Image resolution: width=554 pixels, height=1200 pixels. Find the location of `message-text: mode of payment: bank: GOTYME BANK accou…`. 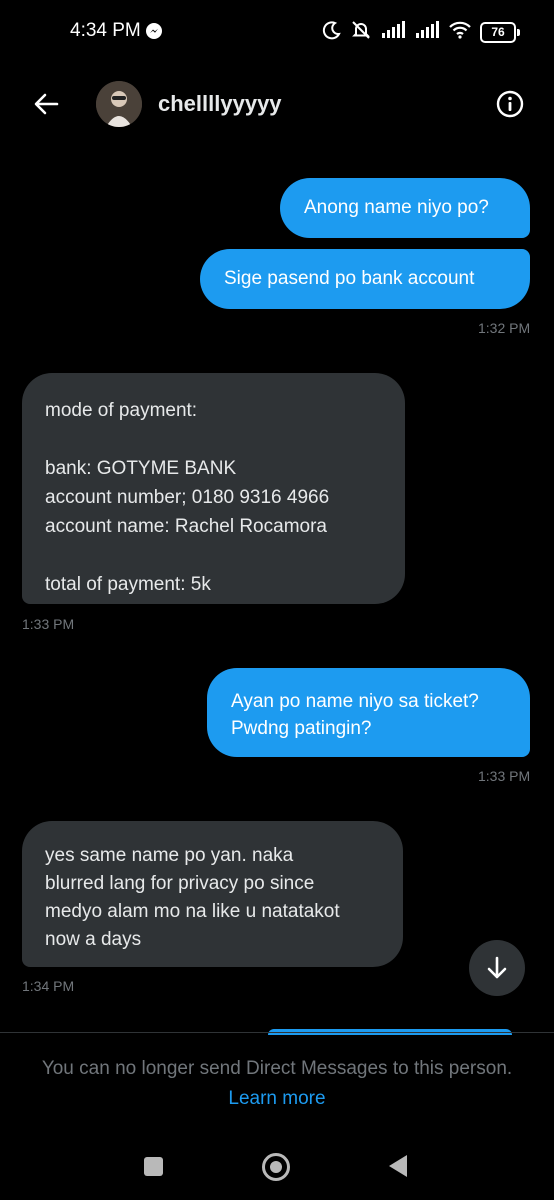

message-text: mode of payment: bank: GOTYME BANK accou… is located at coordinates (187, 497).